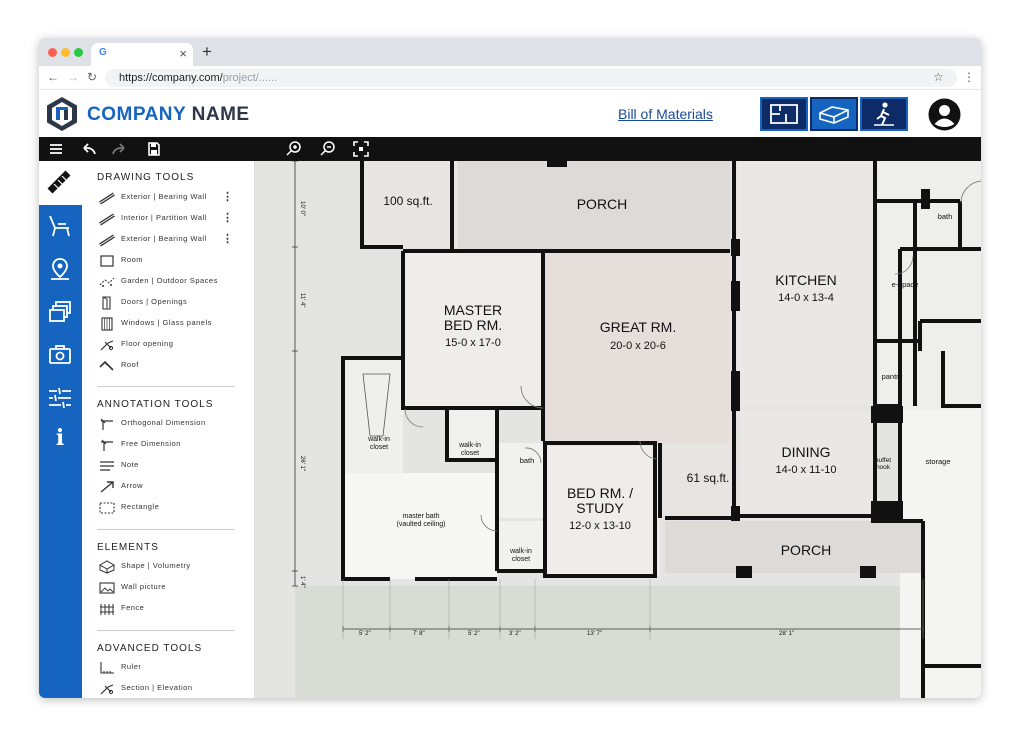 Image resolution: width=1024 pixels, height=743 pixels. Describe the element at coordinates (133, 607) in the screenshot. I see `tool-label: Fence` at that location.